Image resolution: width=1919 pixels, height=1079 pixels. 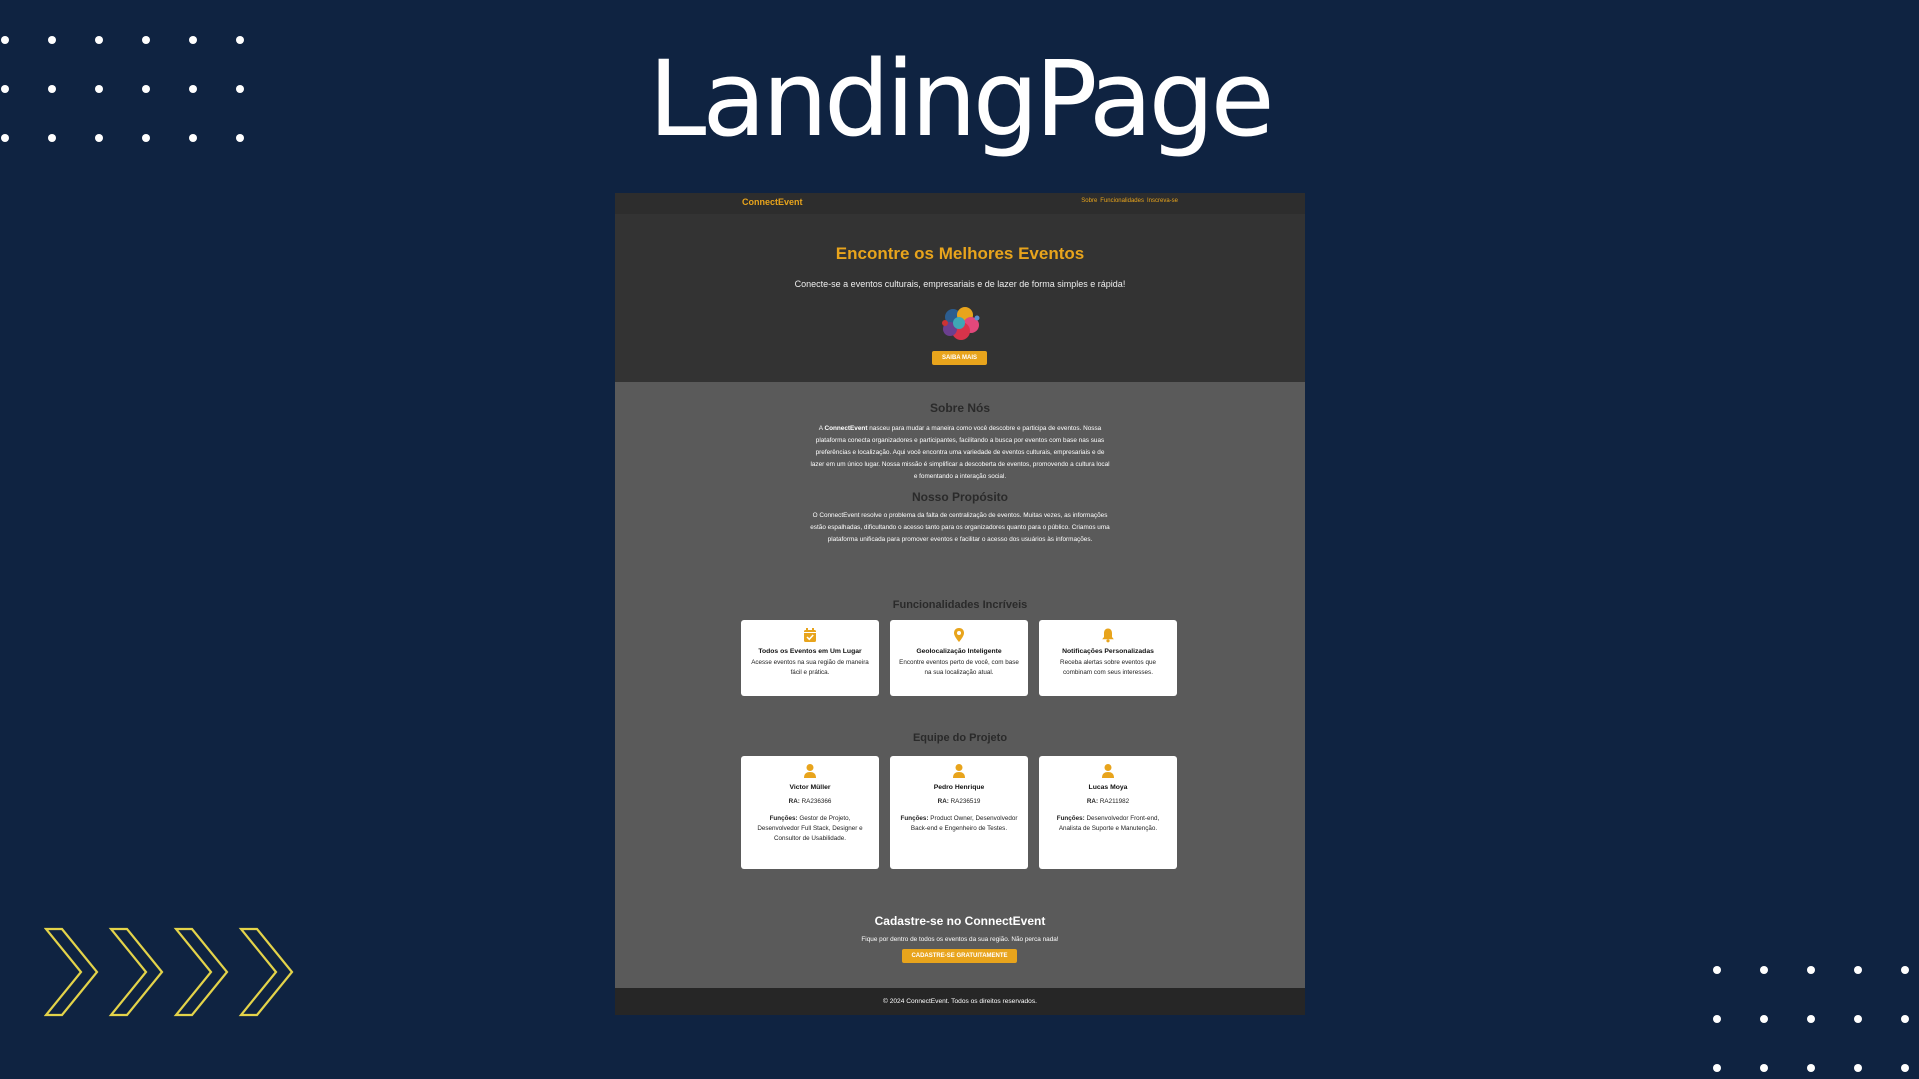 I want to click on features-title: Funcionalidades Incríveis, so click(x=960, y=605).